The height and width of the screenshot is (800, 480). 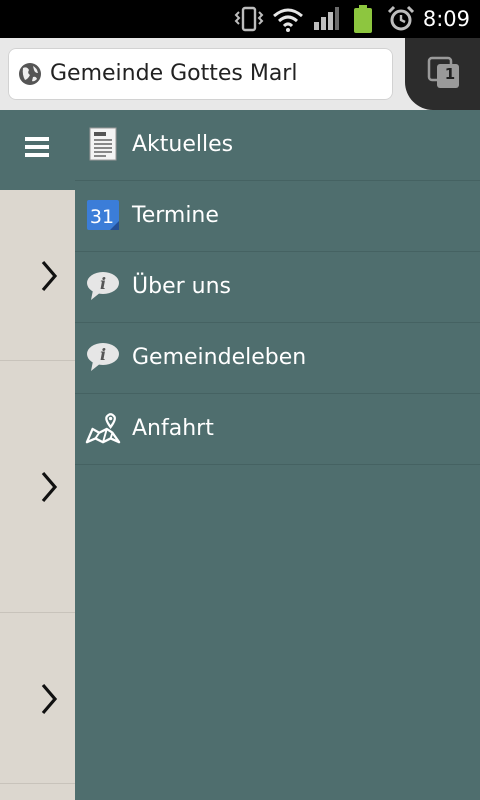 I want to click on url-text: Gemeinde Gottes Marl, so click(x=173, y=74).